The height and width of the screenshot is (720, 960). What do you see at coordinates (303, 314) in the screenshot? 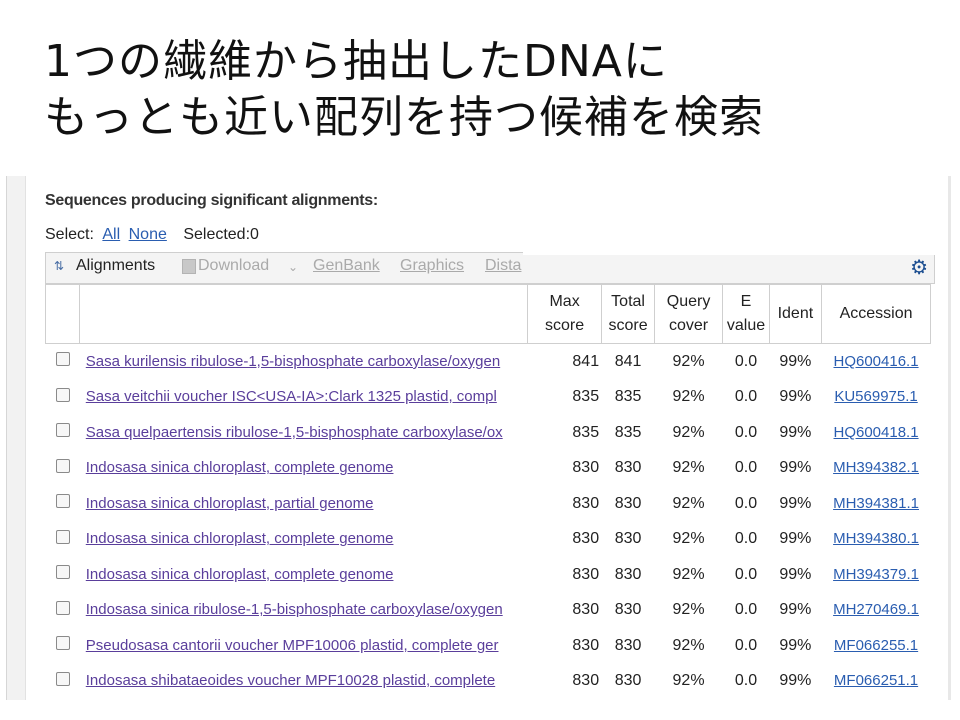
I see `header-description-cell` at bounding box center [303, 314].